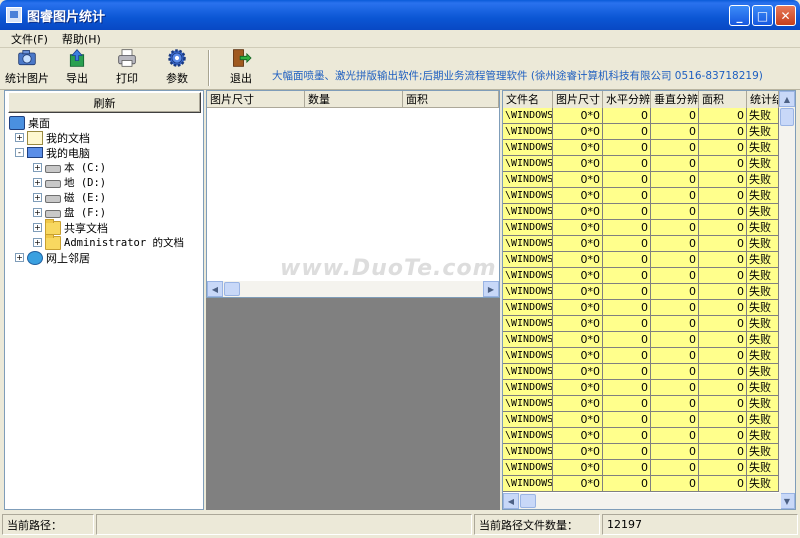 The width and height of the screenshot is (800, 538). What do you see at coordinates (491, 289) in the screenshot?
I see `scroll-right-icon: ▶` at bounding box center [491, 289].